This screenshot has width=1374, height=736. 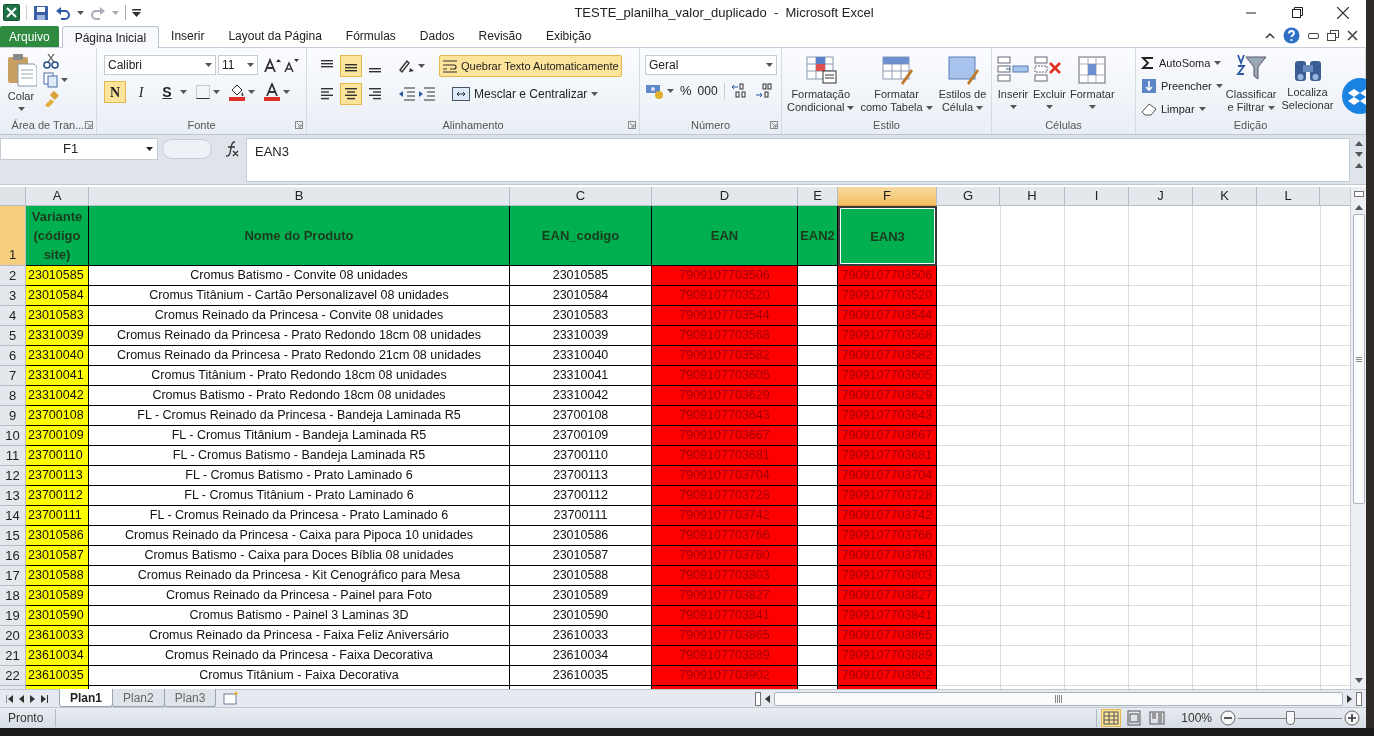 I want to click on close-workbook-icon, so click(x=1352, y=35).